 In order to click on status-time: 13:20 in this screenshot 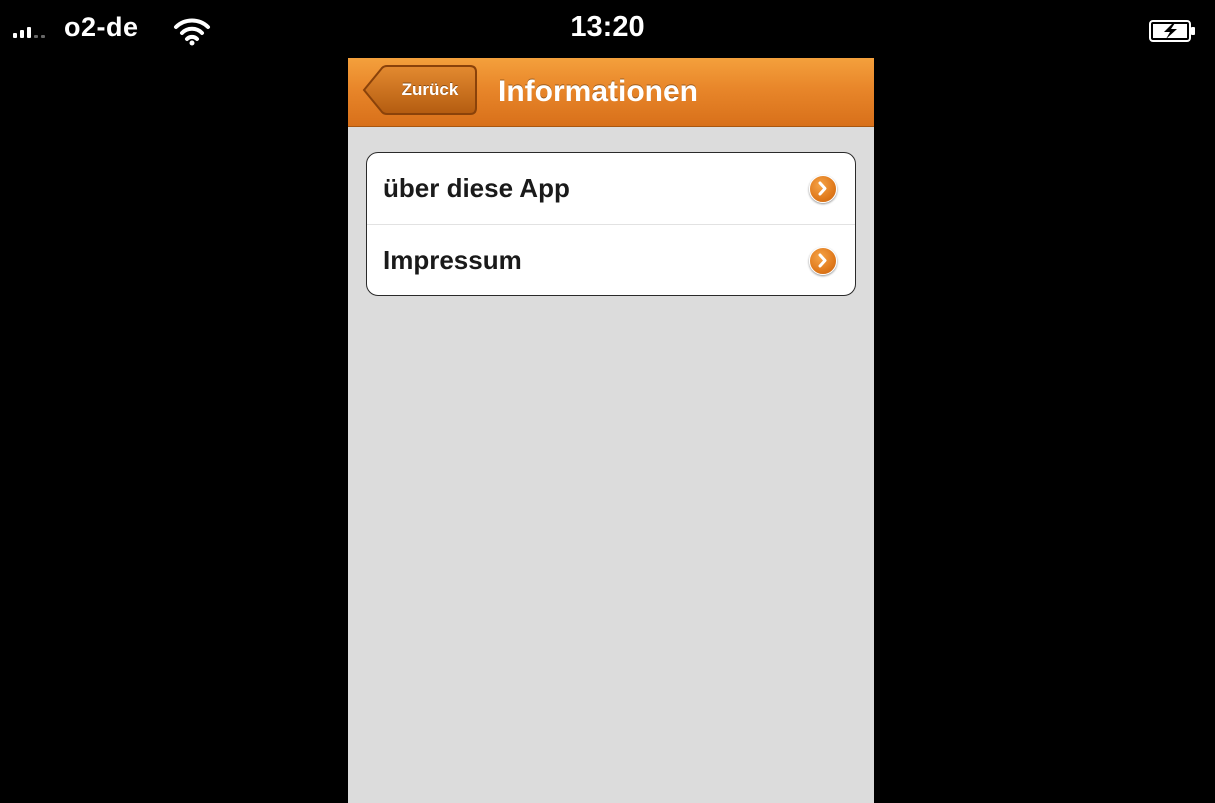, I will do `click(607, 27)`.